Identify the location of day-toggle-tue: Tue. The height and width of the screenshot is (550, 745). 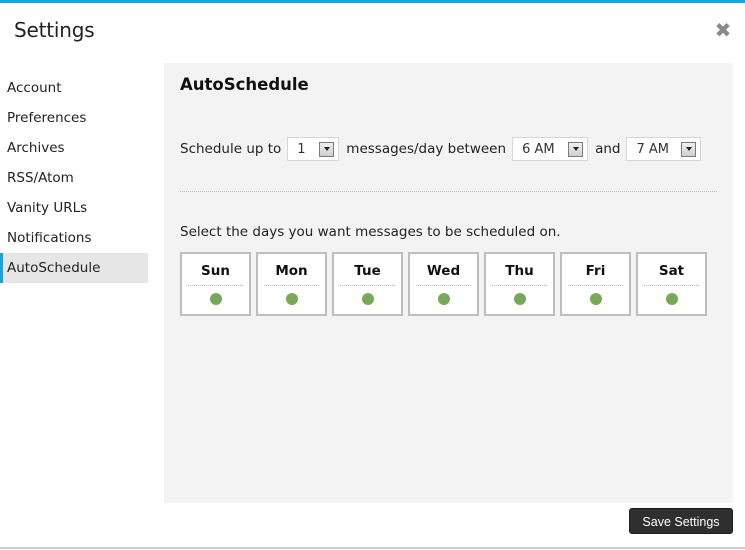
(367, 284).